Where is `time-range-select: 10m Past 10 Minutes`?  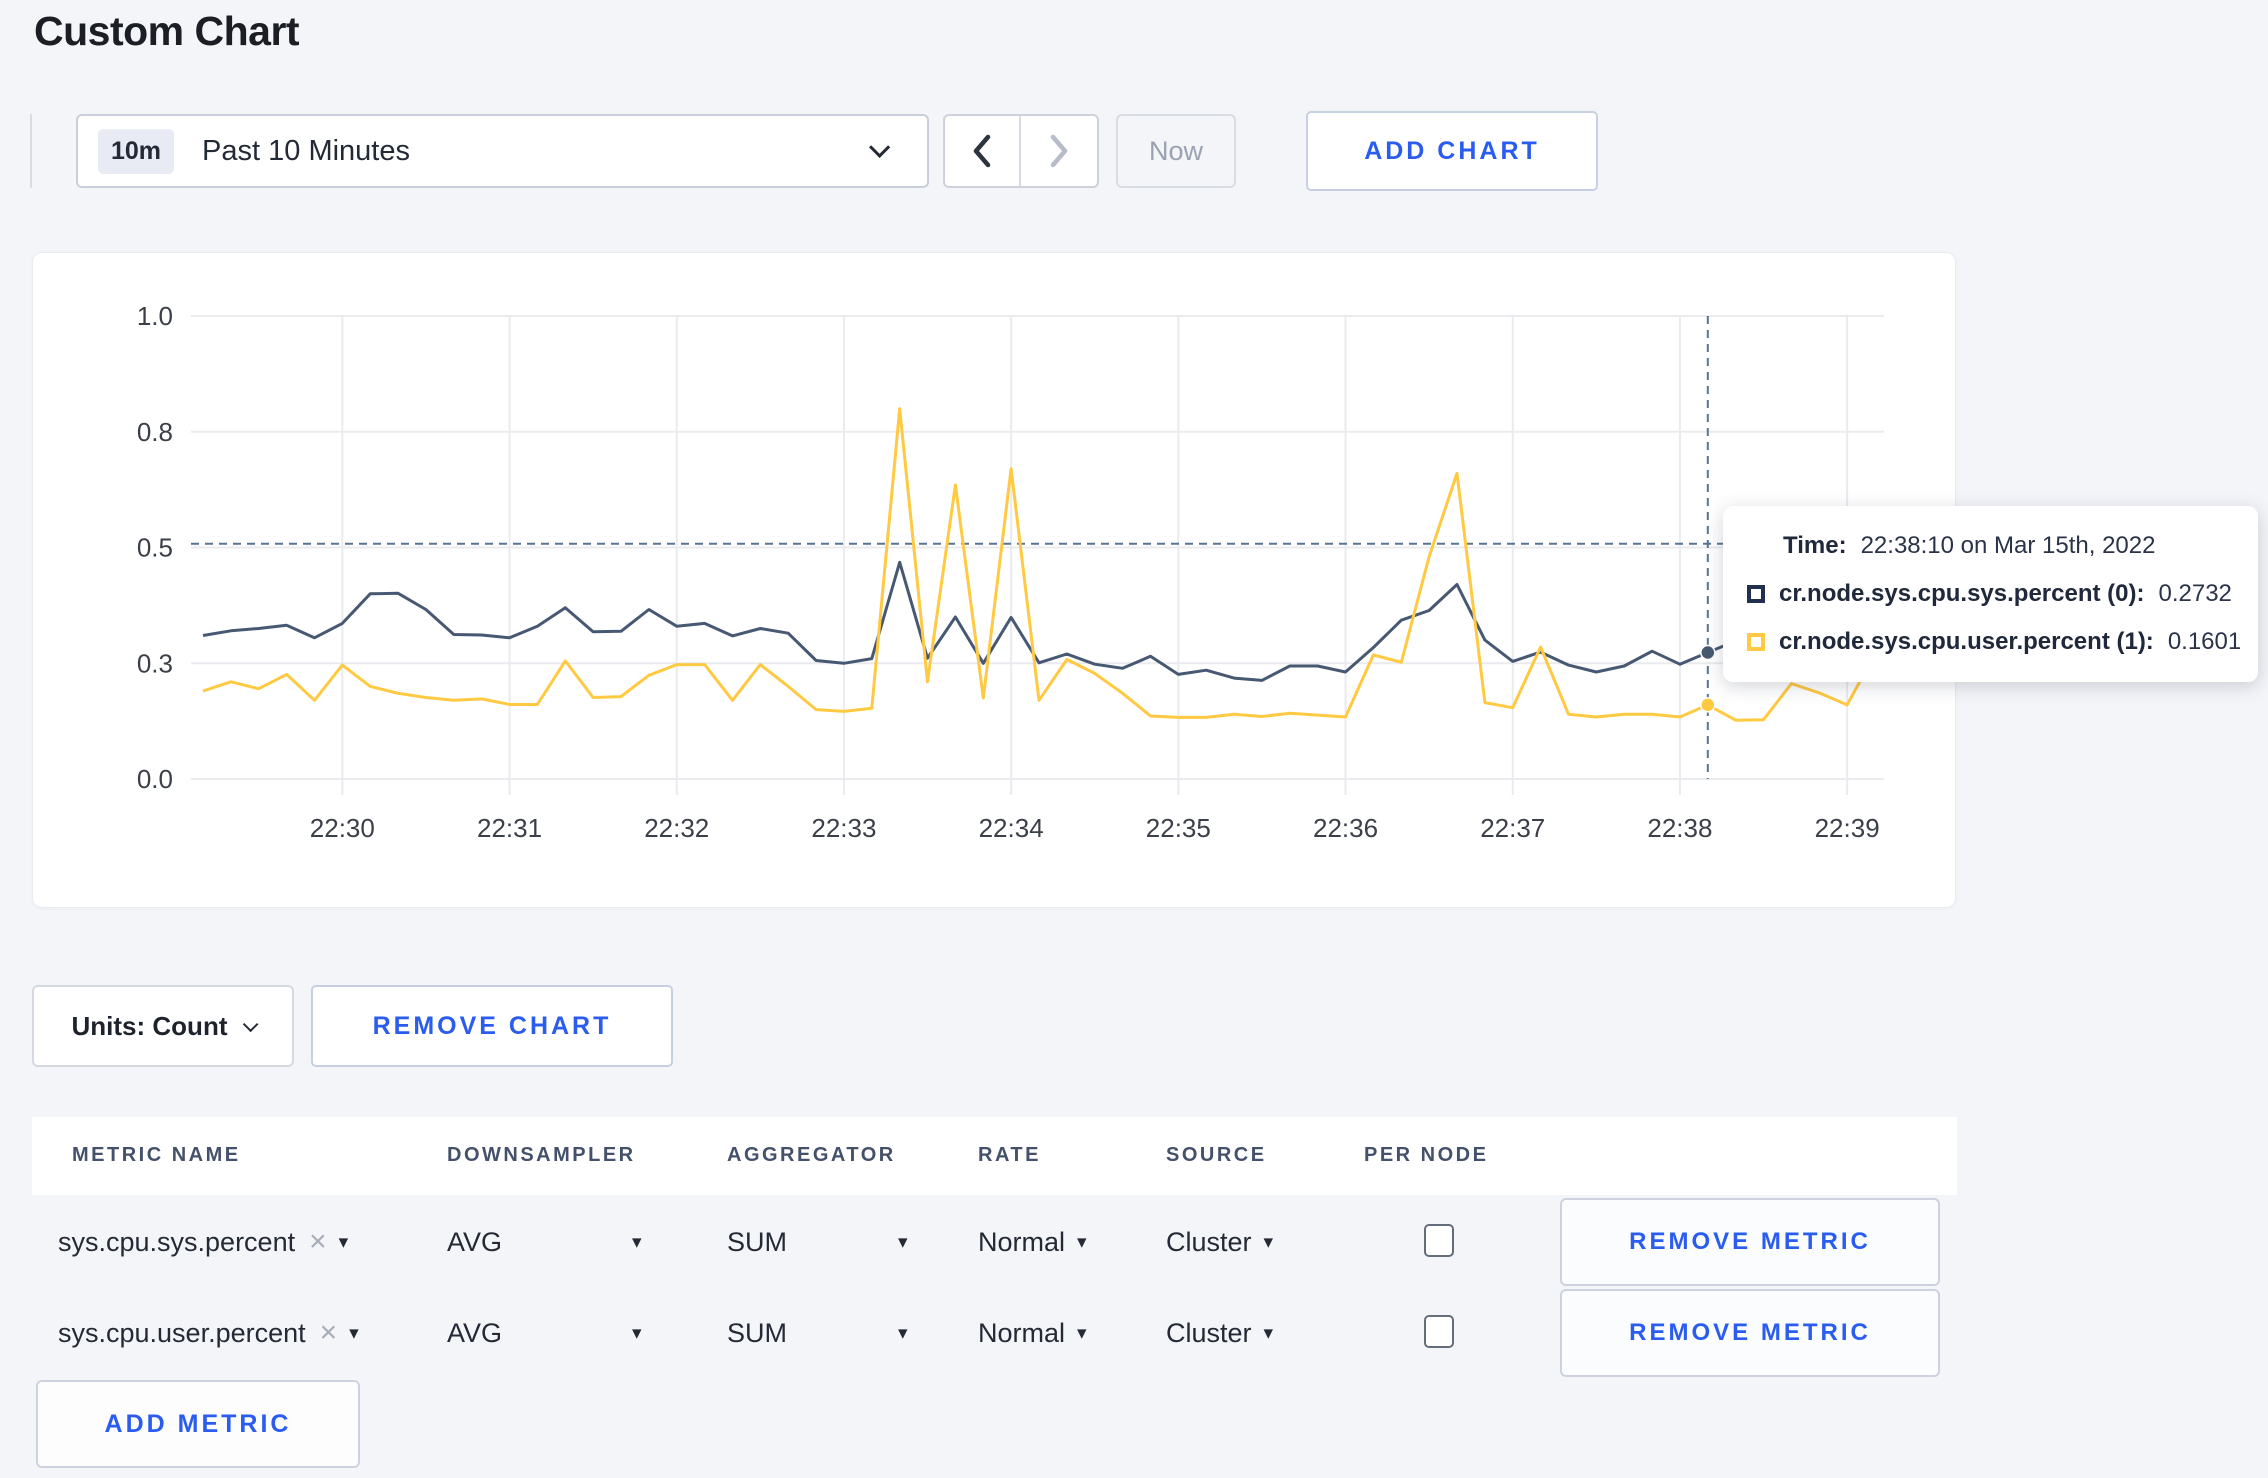 time-range-select: 10m Past 10 Minutes is located at coordinates (502, 151).